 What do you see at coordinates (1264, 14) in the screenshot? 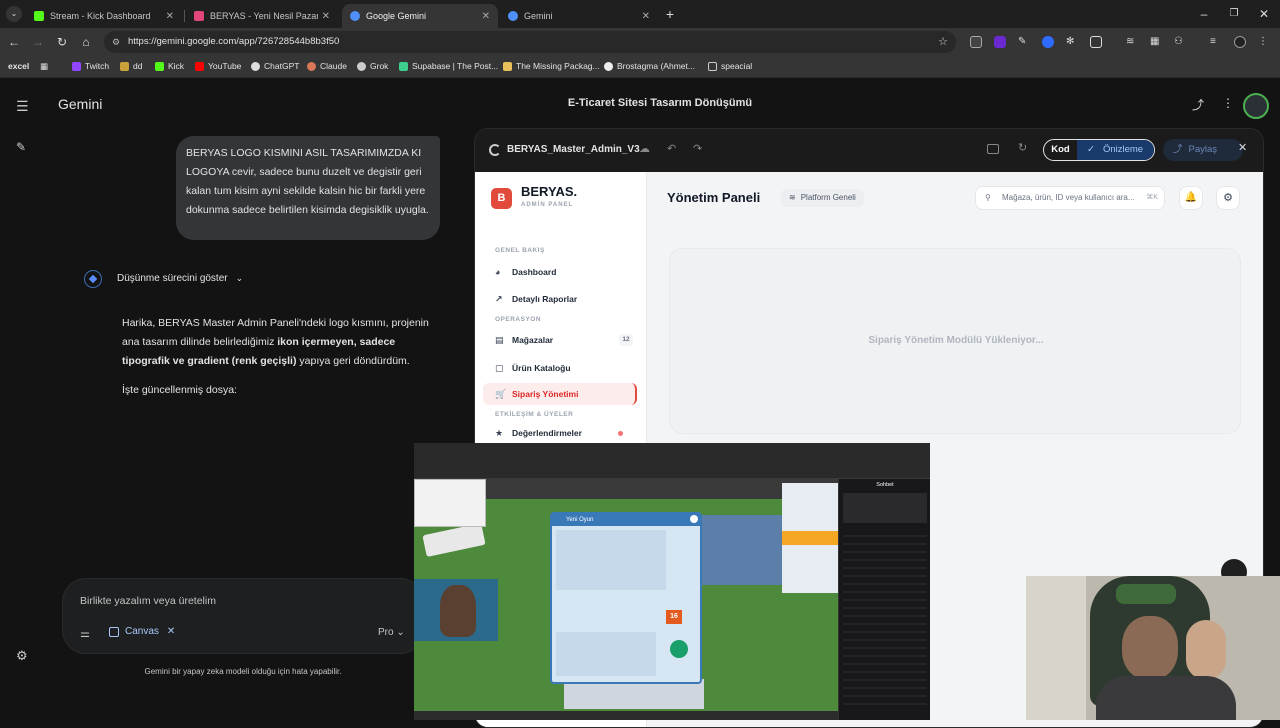
I see `close-window-icon: ✕` at bounding box center [1264, 14].